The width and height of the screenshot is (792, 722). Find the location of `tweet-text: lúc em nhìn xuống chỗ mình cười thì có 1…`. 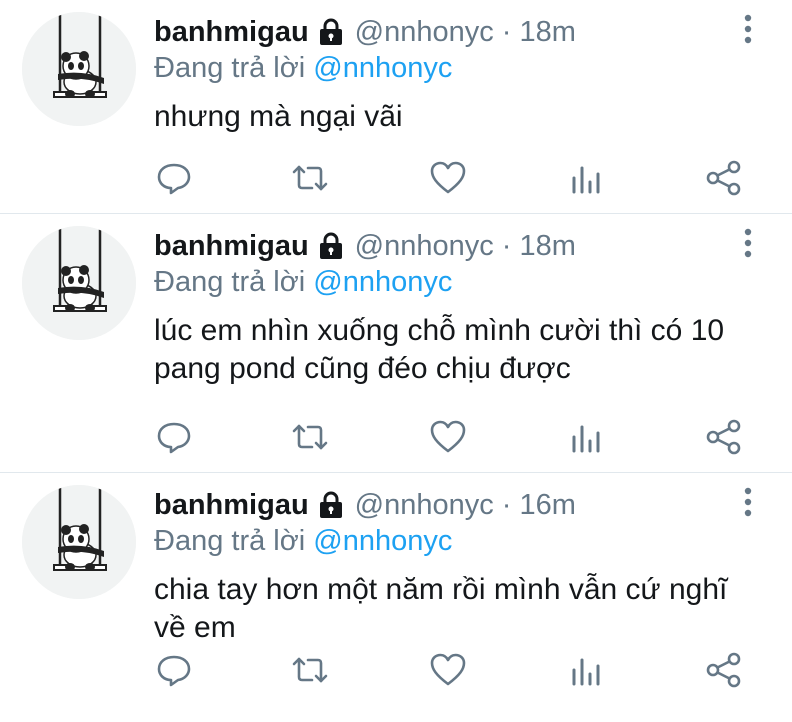

tweet-text: lúc em nhìn xuống chỗ mình cười thì có 1… is located at coordinates (439, 349).